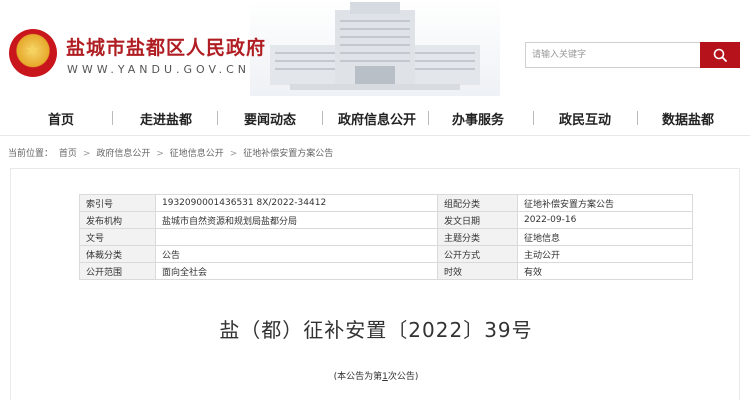 This screenshot has height=400, width=750. I want to click on main-nav: 首页 走进盐都 要闻动态 政府信息公开 办事服务 政民互动 数据盐都, so click(375, 118).